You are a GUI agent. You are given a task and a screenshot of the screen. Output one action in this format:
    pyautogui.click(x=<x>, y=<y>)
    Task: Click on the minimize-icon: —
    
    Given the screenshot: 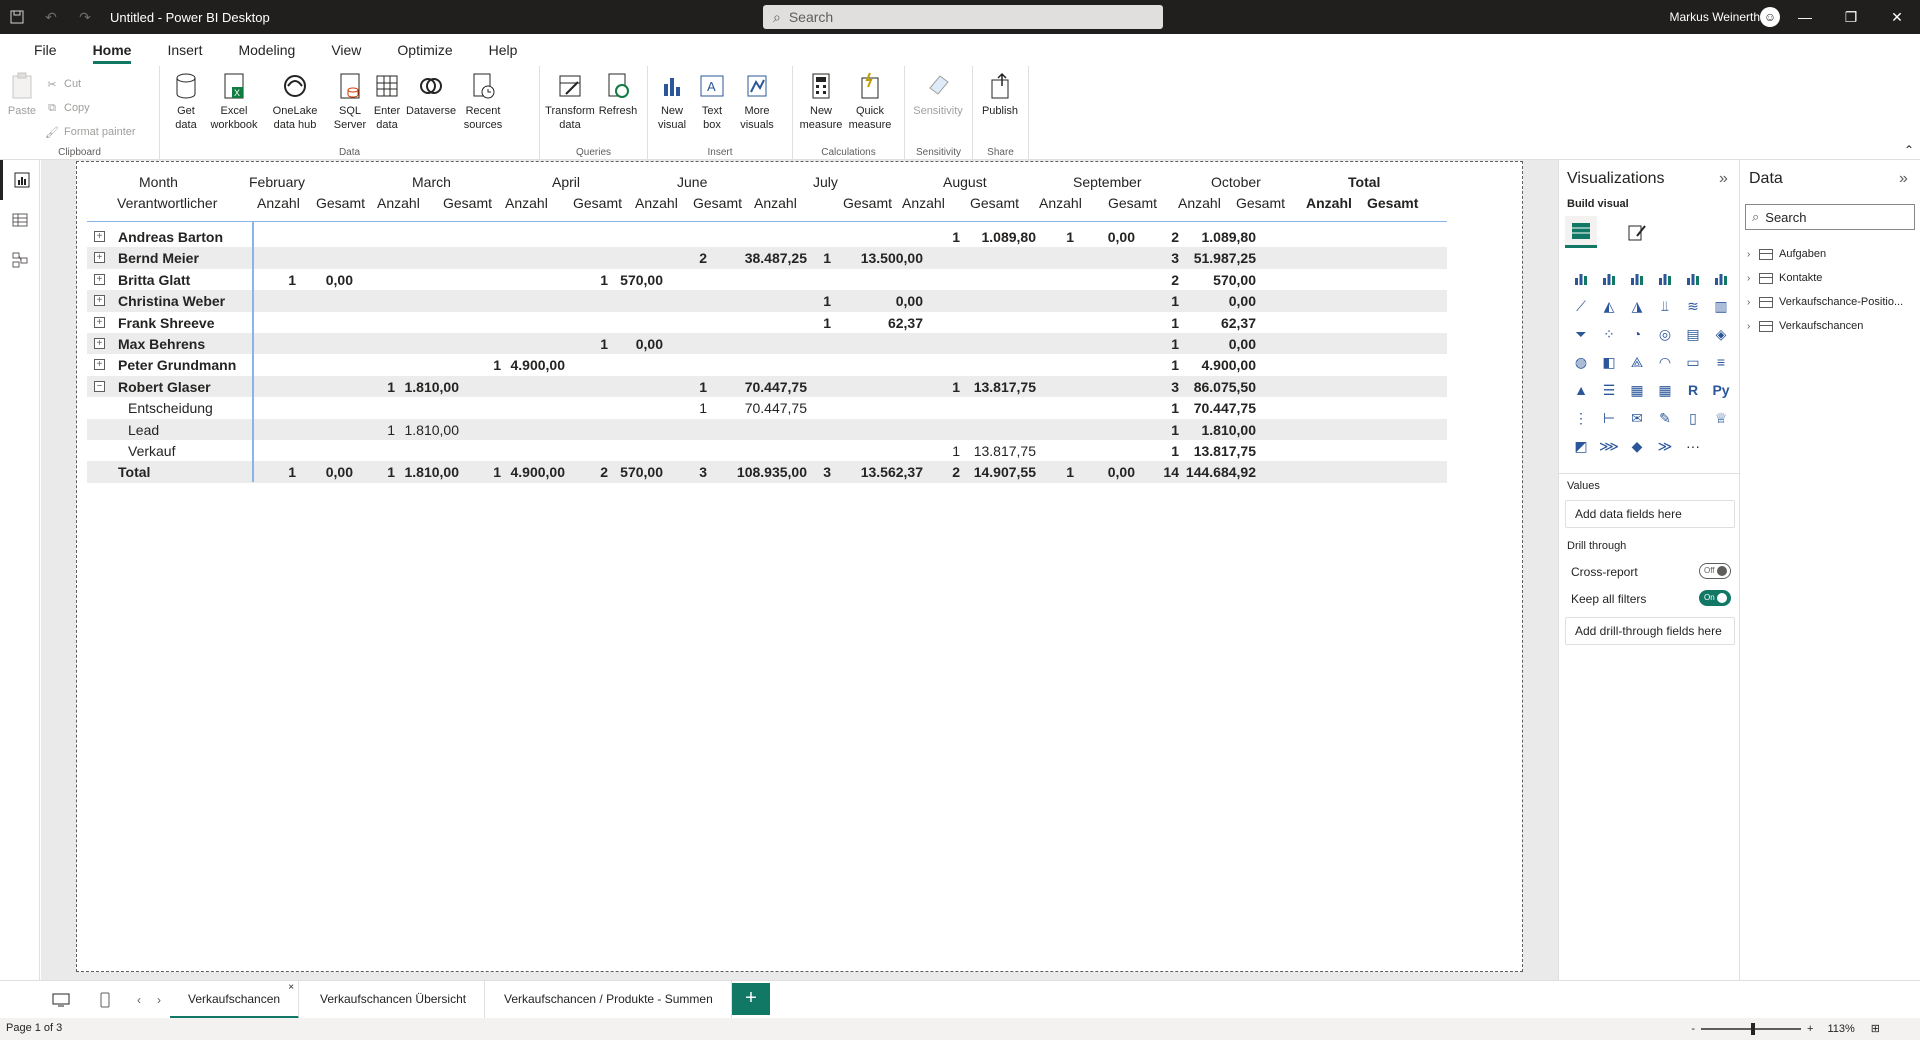 What is the action you would take?
    pyautogui.click(x=1805, y=17)
    